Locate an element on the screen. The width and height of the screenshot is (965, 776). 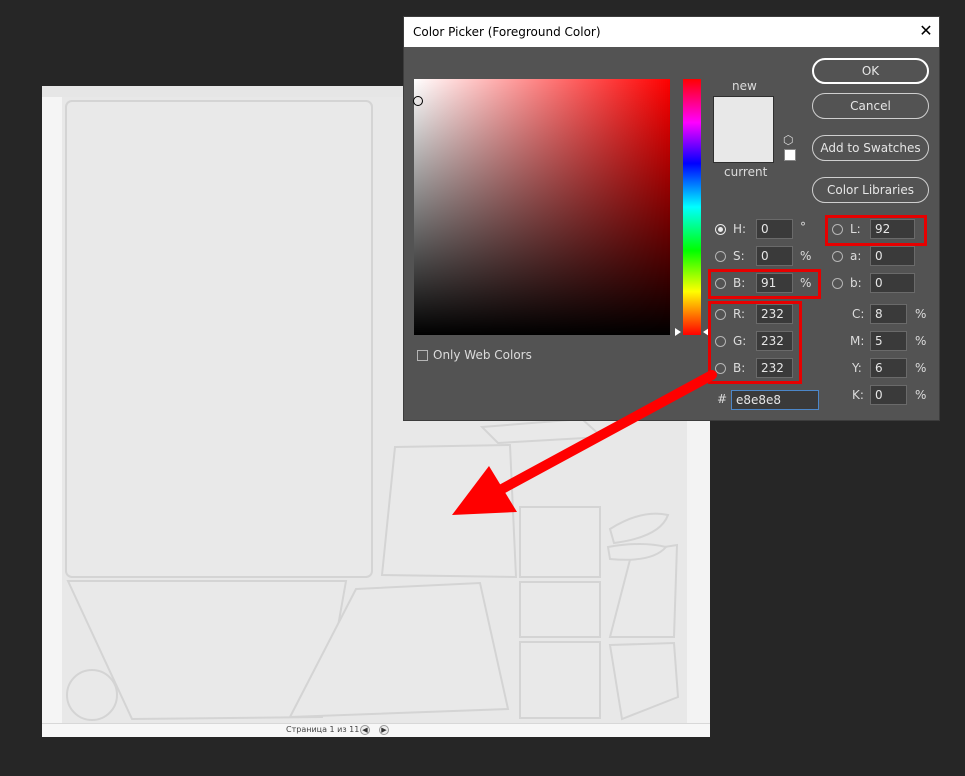
annotation-arrow-shaft is located at coordinates (607, 432).